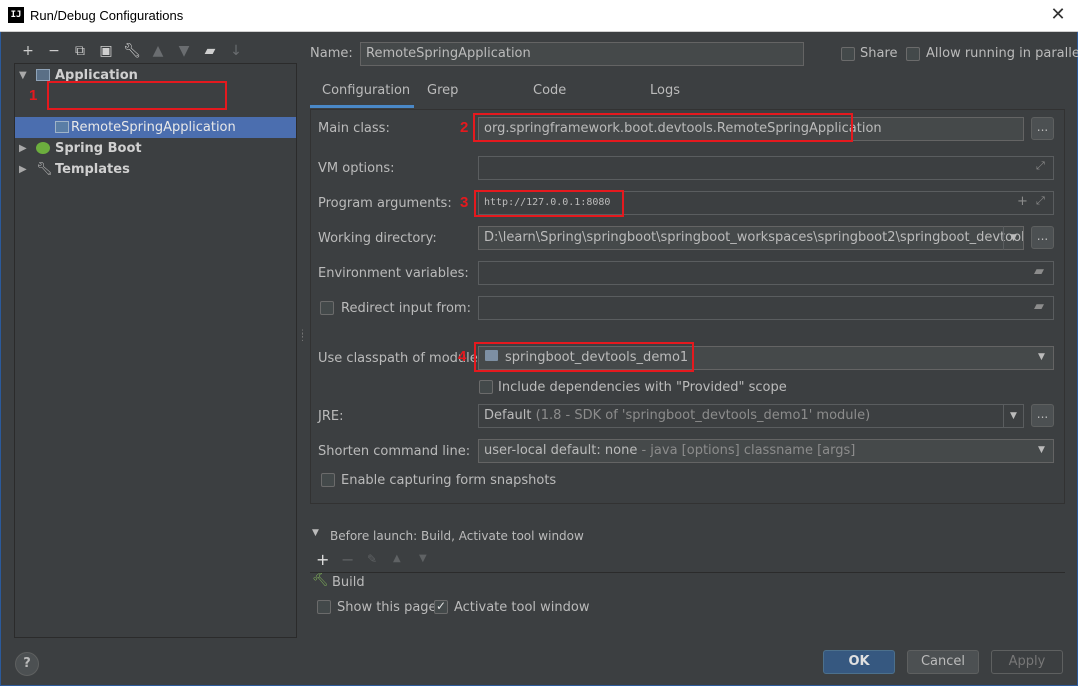  What do you see at coordinates (859, 662) in the screenshot?
I see `ok-button: OK` at bounding box center [859, 662].